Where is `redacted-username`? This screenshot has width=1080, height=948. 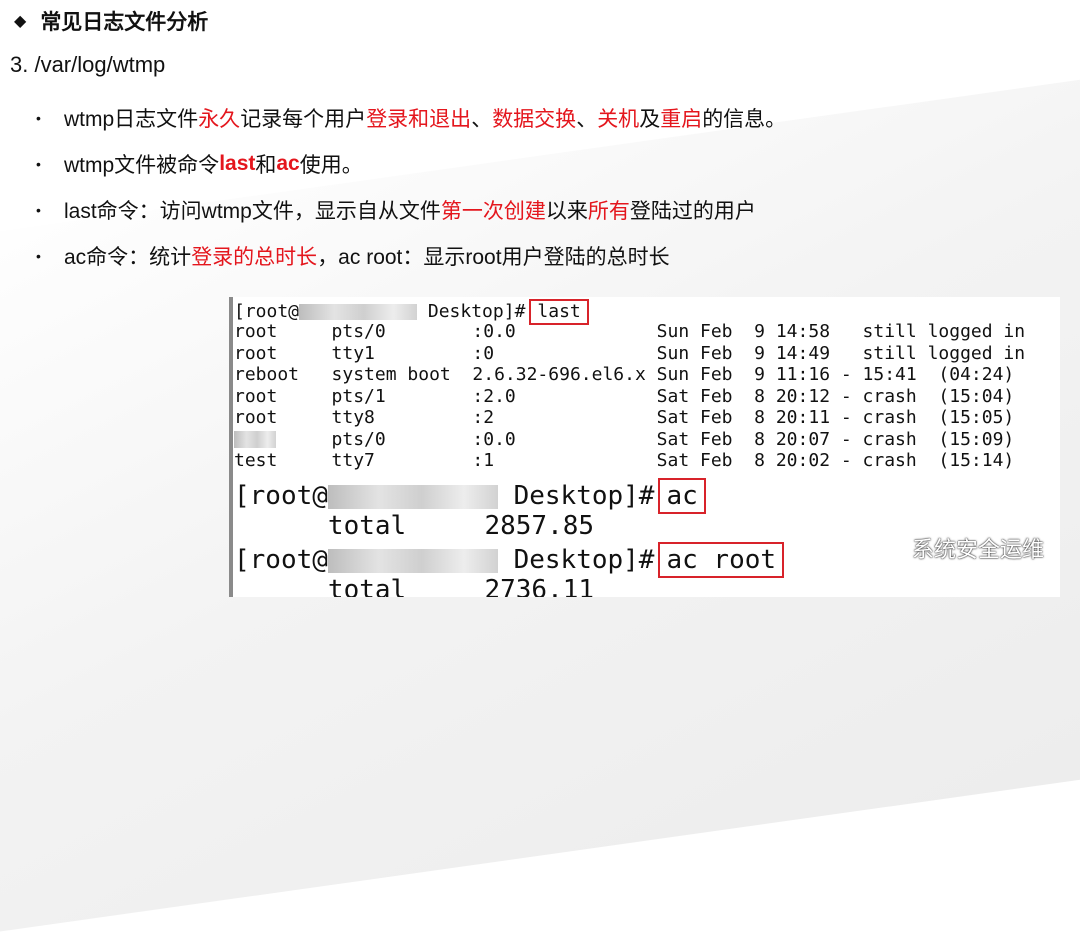
redacted-username is located at coordinates (255, 439).